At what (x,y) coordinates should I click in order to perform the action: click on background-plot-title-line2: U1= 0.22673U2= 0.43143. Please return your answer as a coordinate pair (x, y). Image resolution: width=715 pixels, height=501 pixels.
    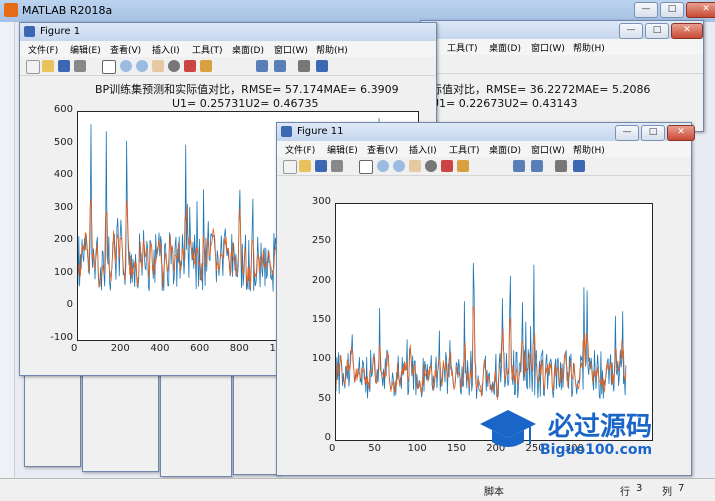
    Looking at the image, I should click on (504, 103).